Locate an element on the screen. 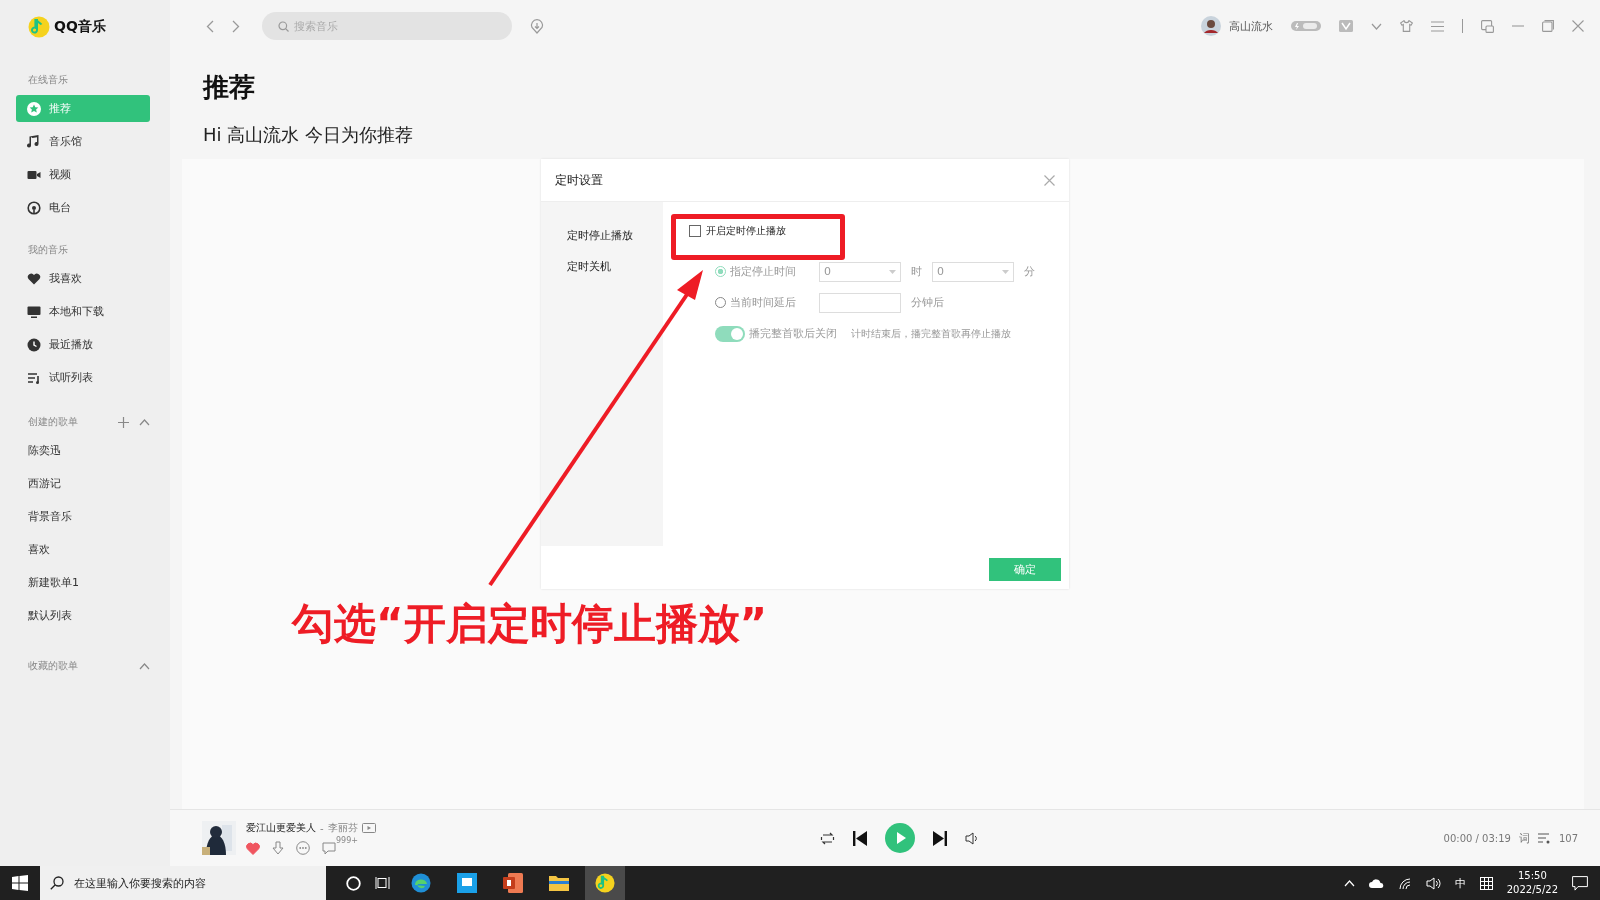 This screenshot has height=900, width=1600. keyboard-grid-icon is located at coordinates (1486, 883).